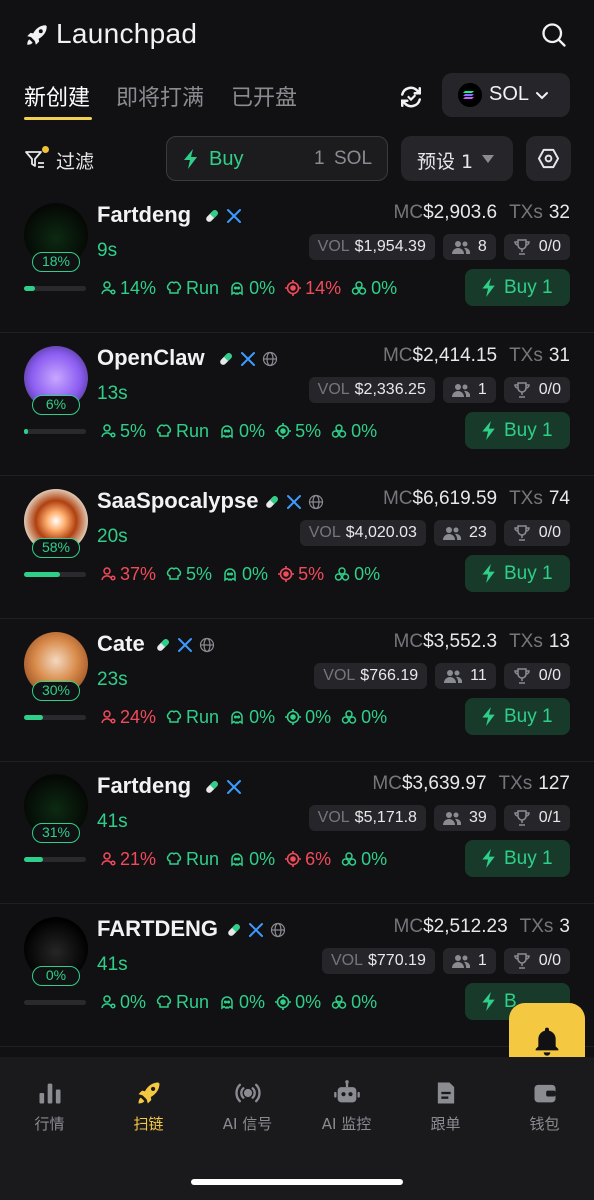 Image resolution: width=594 pixels, height=1200 pixels. What do you see at coordinates (277, 158) in the screenshot?
I see `quick-buy-amount: Buy 1 SOL` at bounding box center [277, 158].